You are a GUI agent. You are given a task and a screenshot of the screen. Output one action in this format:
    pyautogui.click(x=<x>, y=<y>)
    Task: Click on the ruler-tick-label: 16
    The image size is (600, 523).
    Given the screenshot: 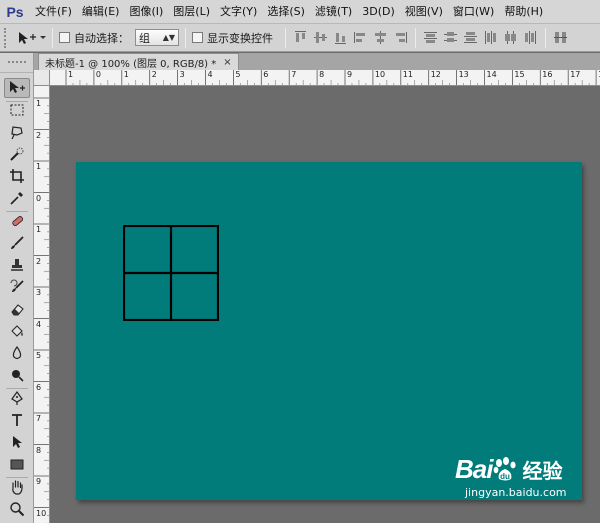 What is the action you would take?
    pyautogui.click(x=547, y=74)
    